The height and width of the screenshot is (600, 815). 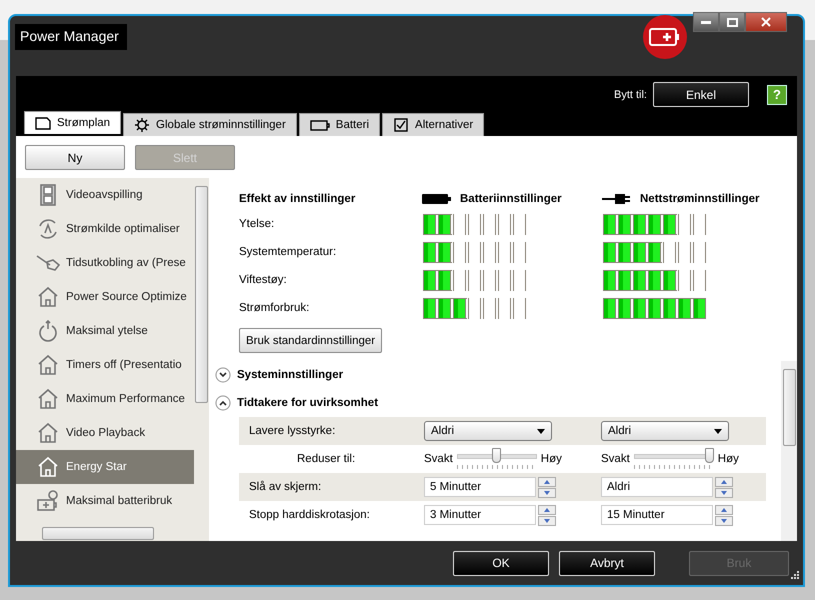 I want to click on resize-grip-icon, so click(x=794, y=576).